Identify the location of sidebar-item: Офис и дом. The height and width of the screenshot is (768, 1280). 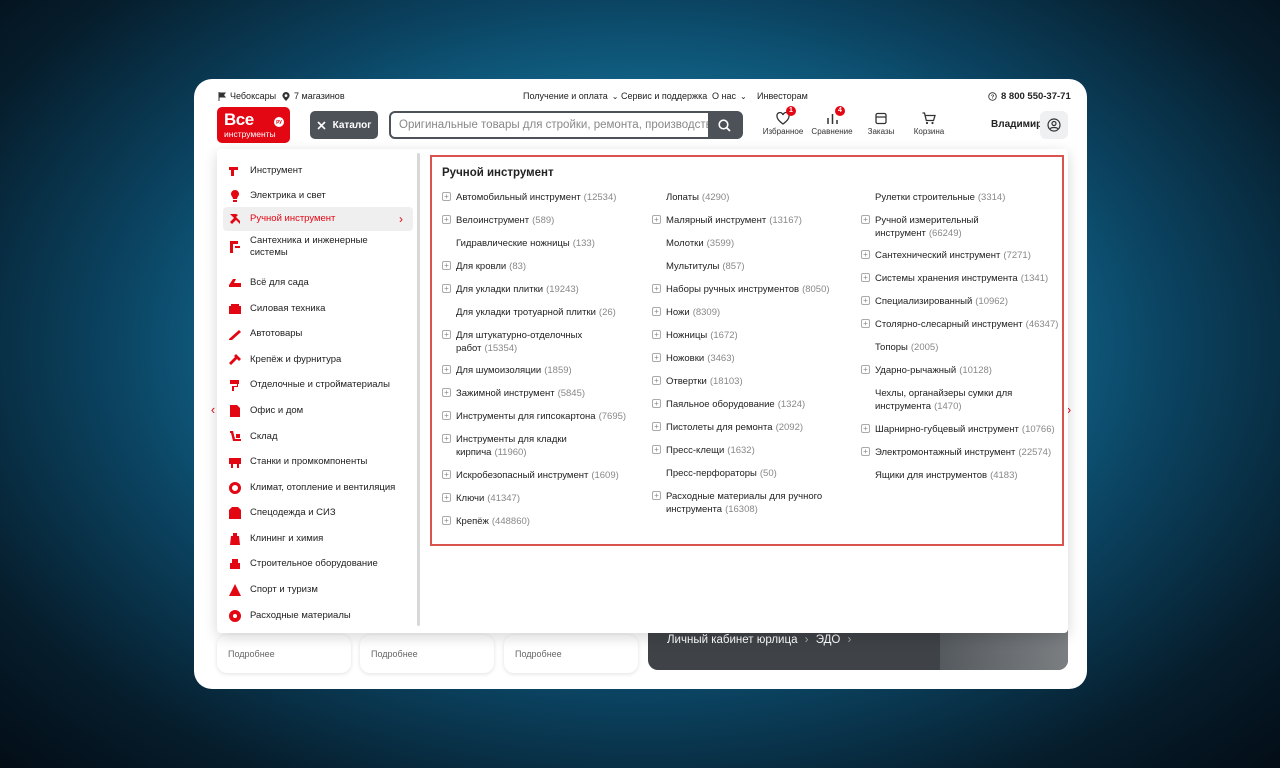
(318, 411).